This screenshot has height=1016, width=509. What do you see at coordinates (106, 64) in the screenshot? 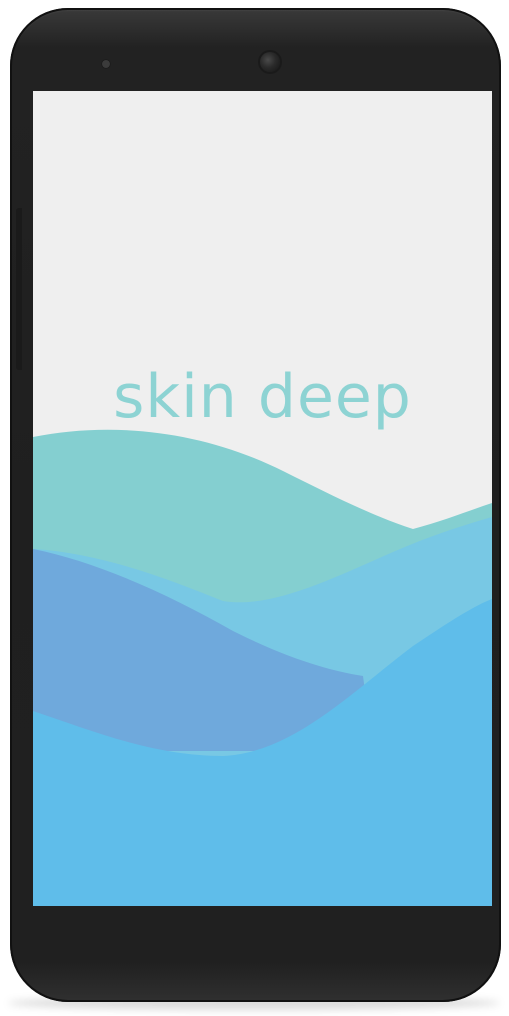
I see `proximity-sensor` at bounding box center [106, 64].